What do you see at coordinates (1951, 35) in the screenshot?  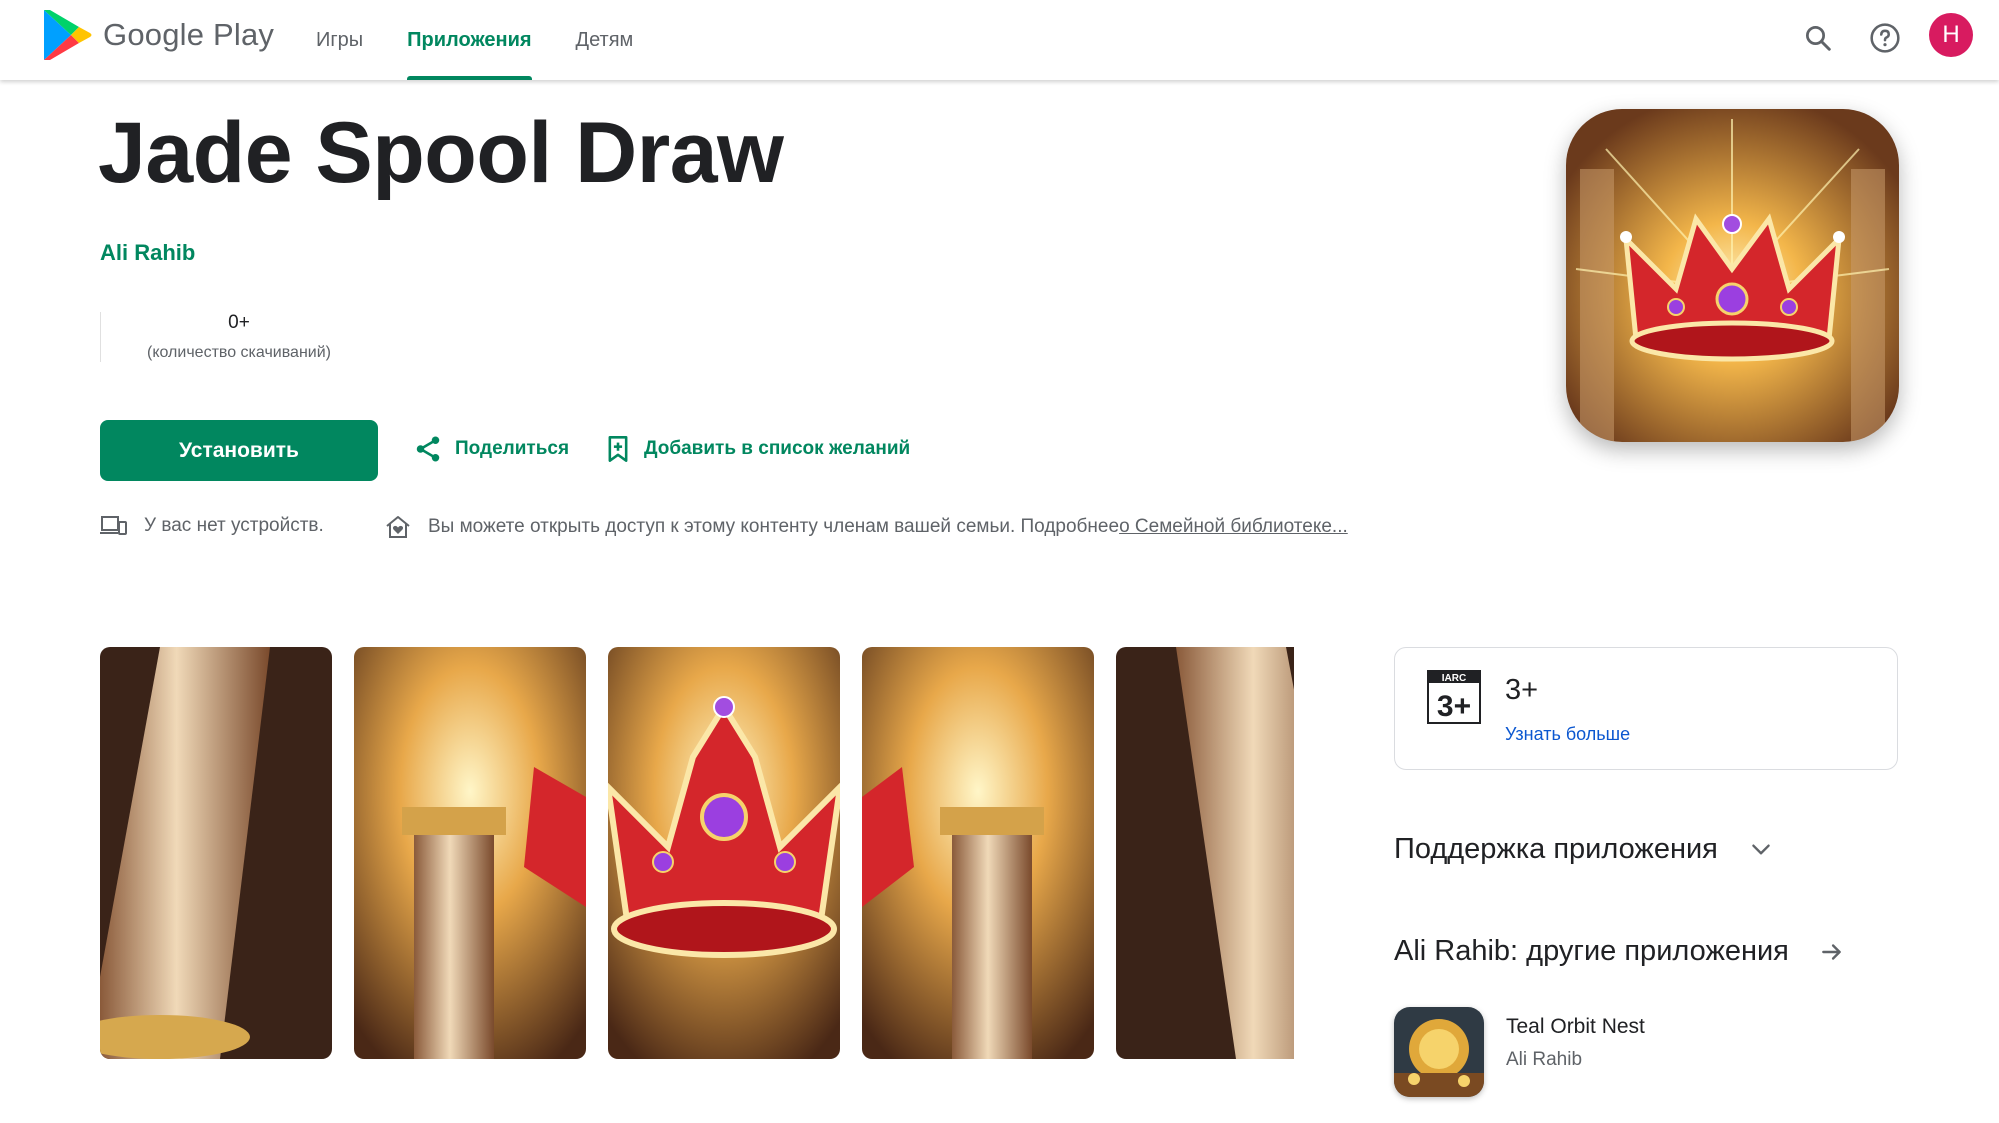 I see `account-avatar: H` at bounding box center [1951, 35].